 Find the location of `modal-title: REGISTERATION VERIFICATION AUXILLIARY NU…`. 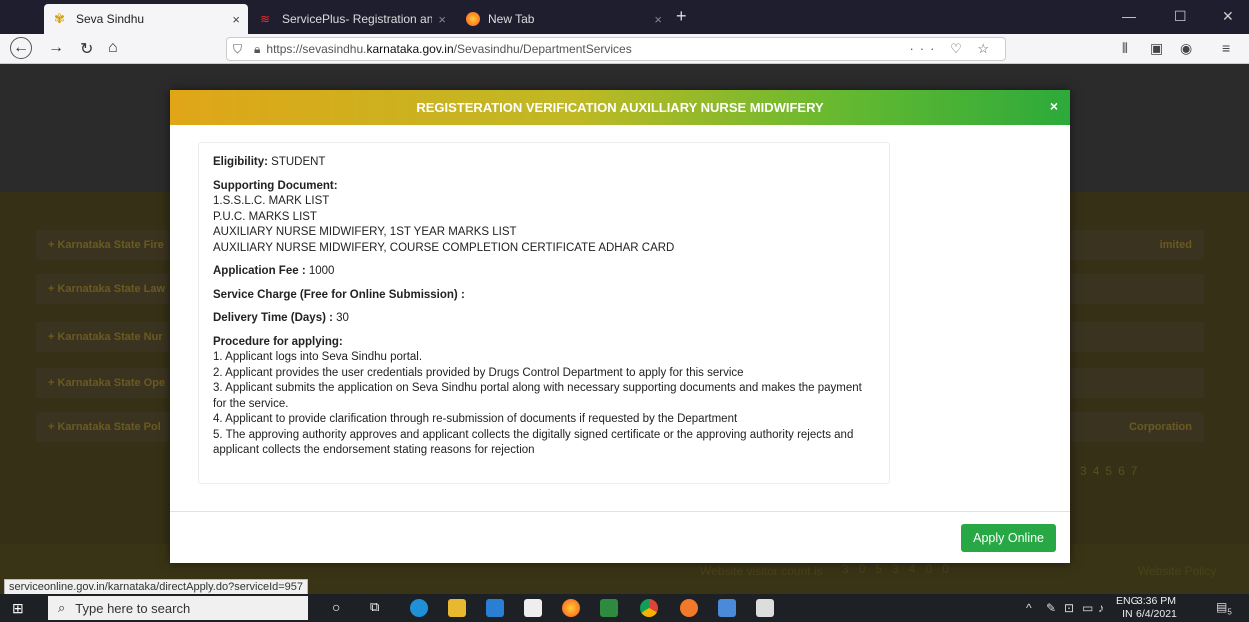

modal-title: REGISTERATION VERIFICATION AUXILLIARY NU… is located at coordinates (620, 107).